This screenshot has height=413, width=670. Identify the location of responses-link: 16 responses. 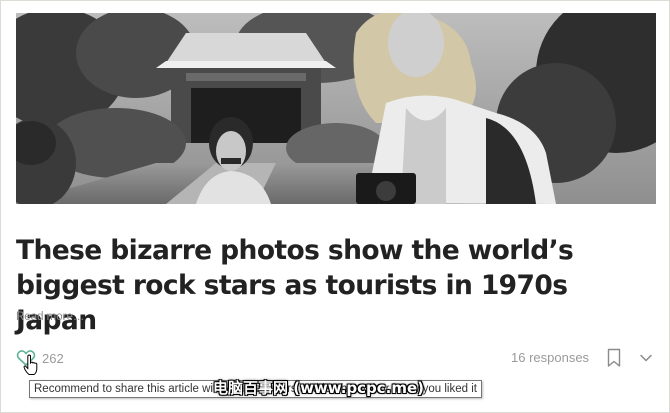
(550, 357).